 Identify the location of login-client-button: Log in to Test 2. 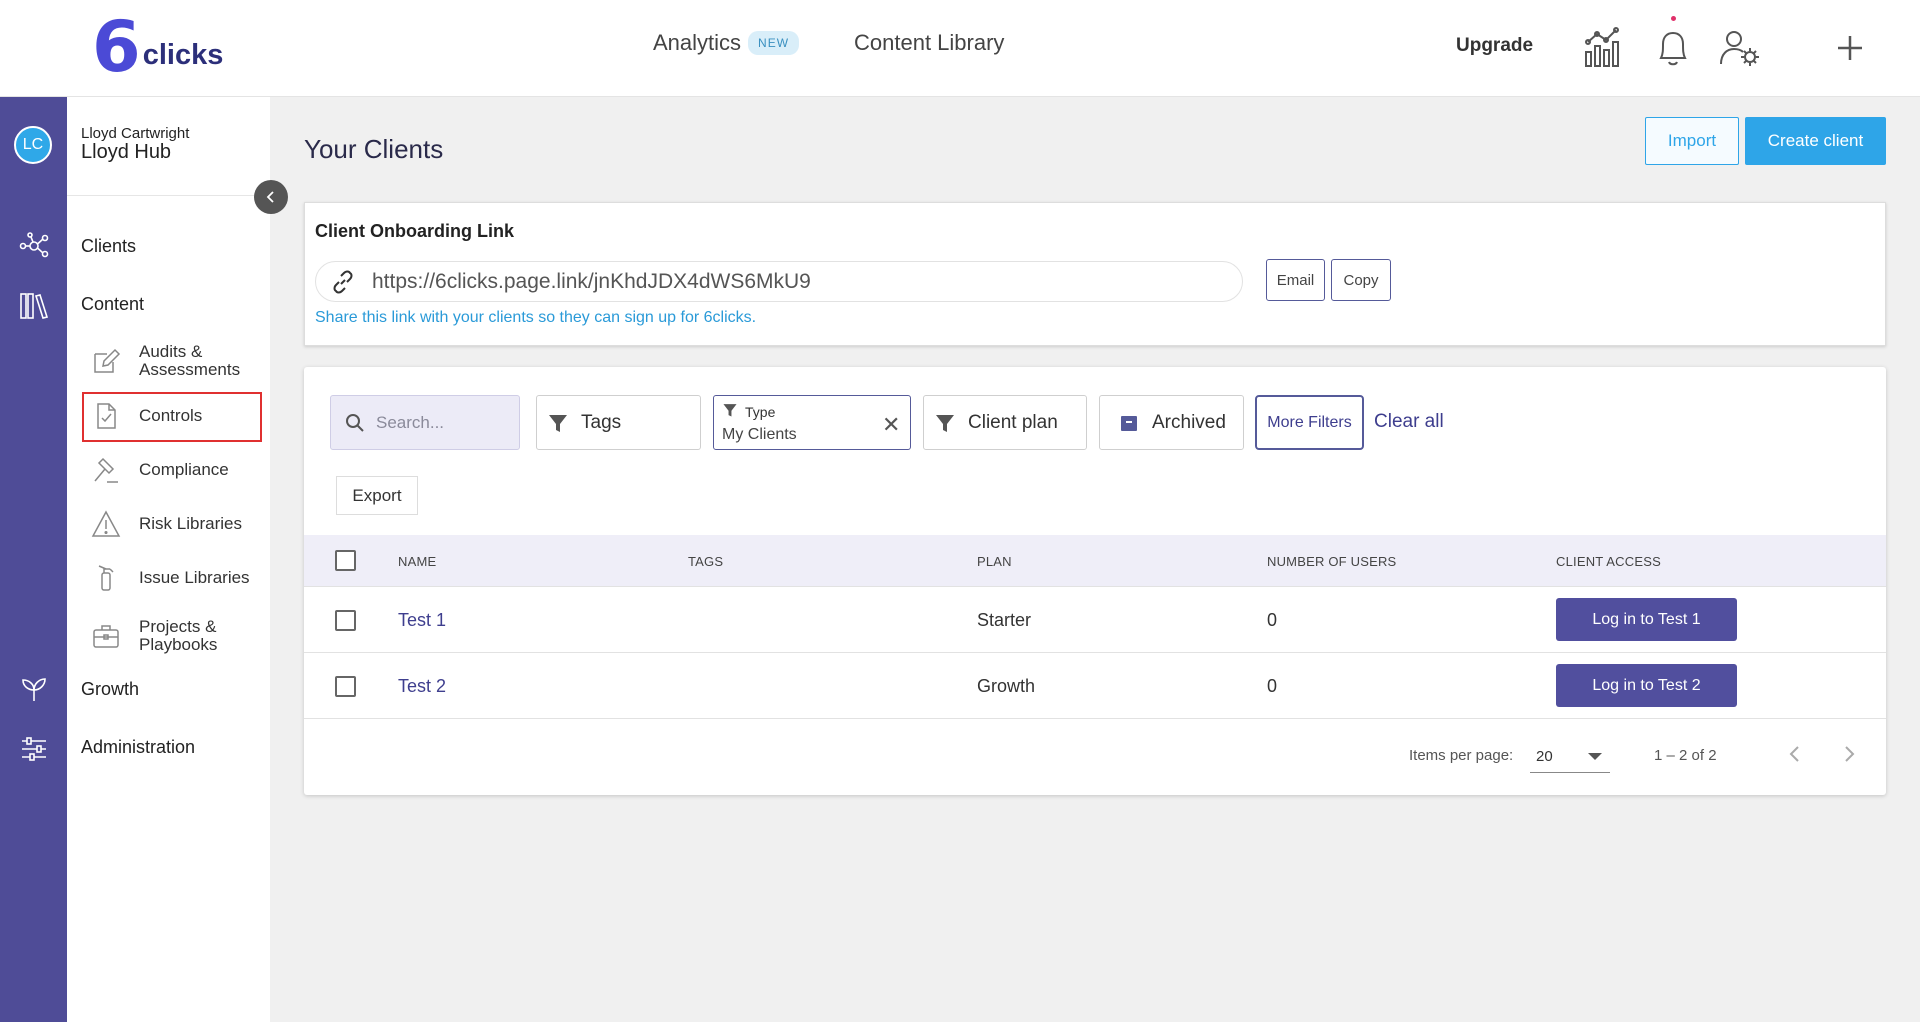
(1646, 685).